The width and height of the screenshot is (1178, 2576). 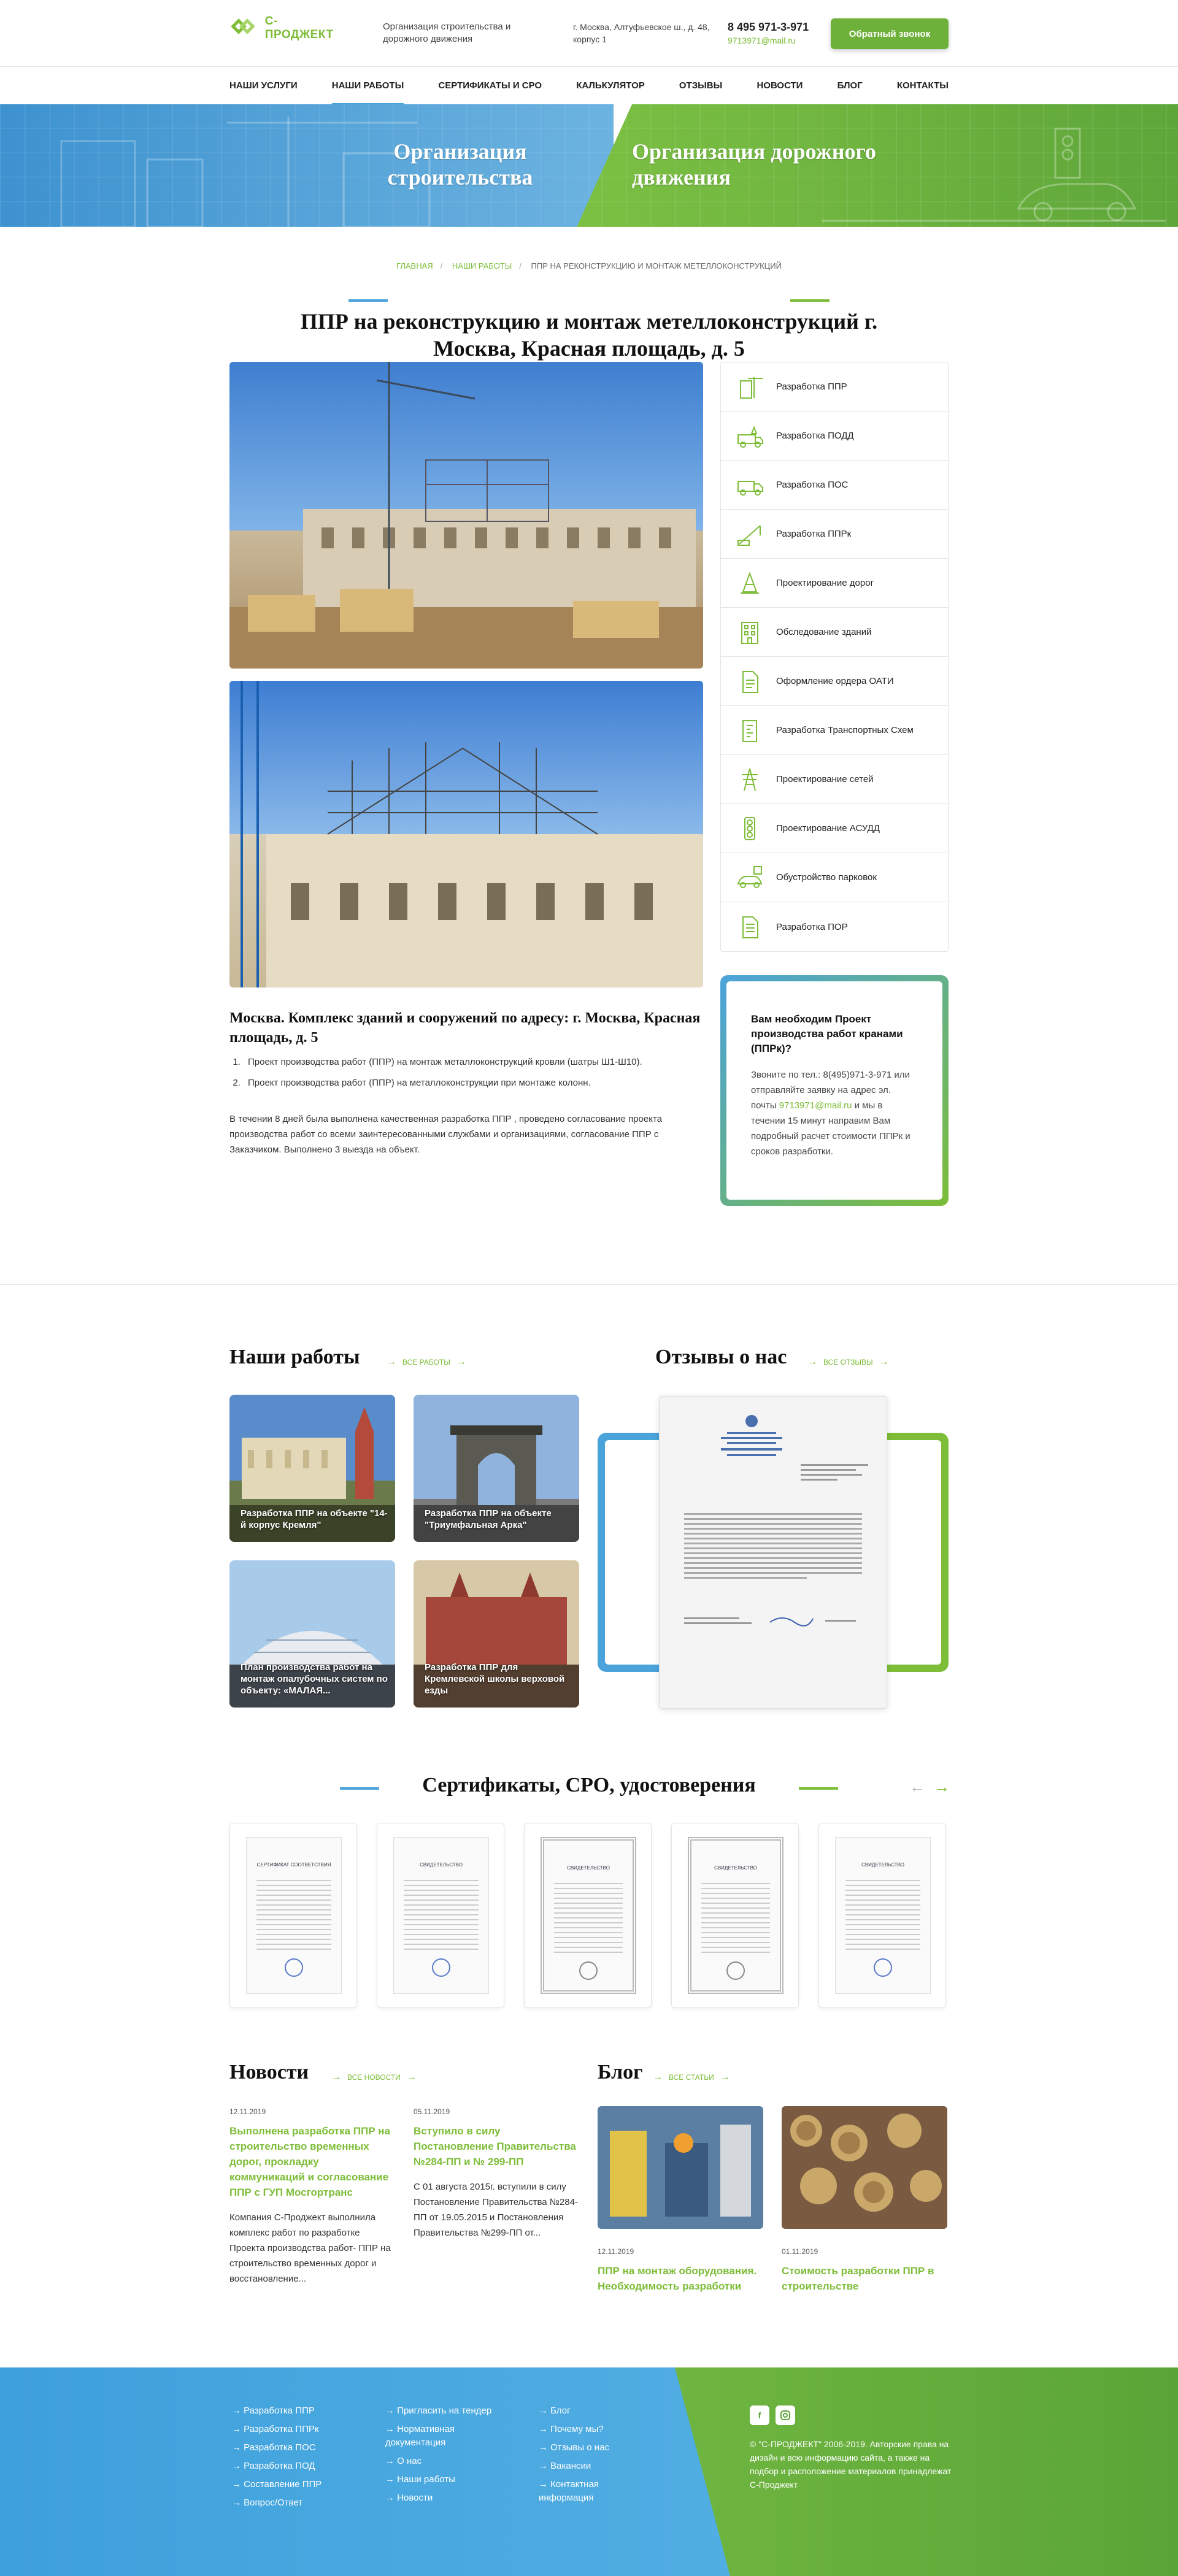 What do you see at coordinates (818, 1788) in the screenshot?
I see `cert-dash-right` at bounding box center [818, 1788].